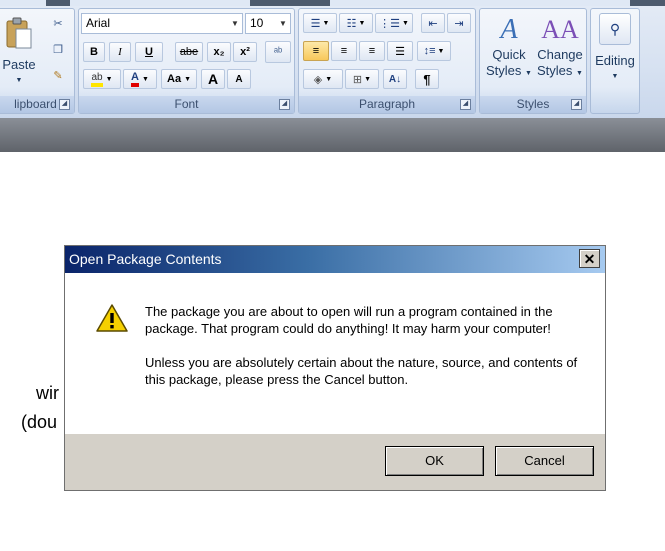 The image size is (665, 551). Describe the element at coordinates (268, 23) in the screenshot. I see `font-size-combo: 10 ▼` at that location.